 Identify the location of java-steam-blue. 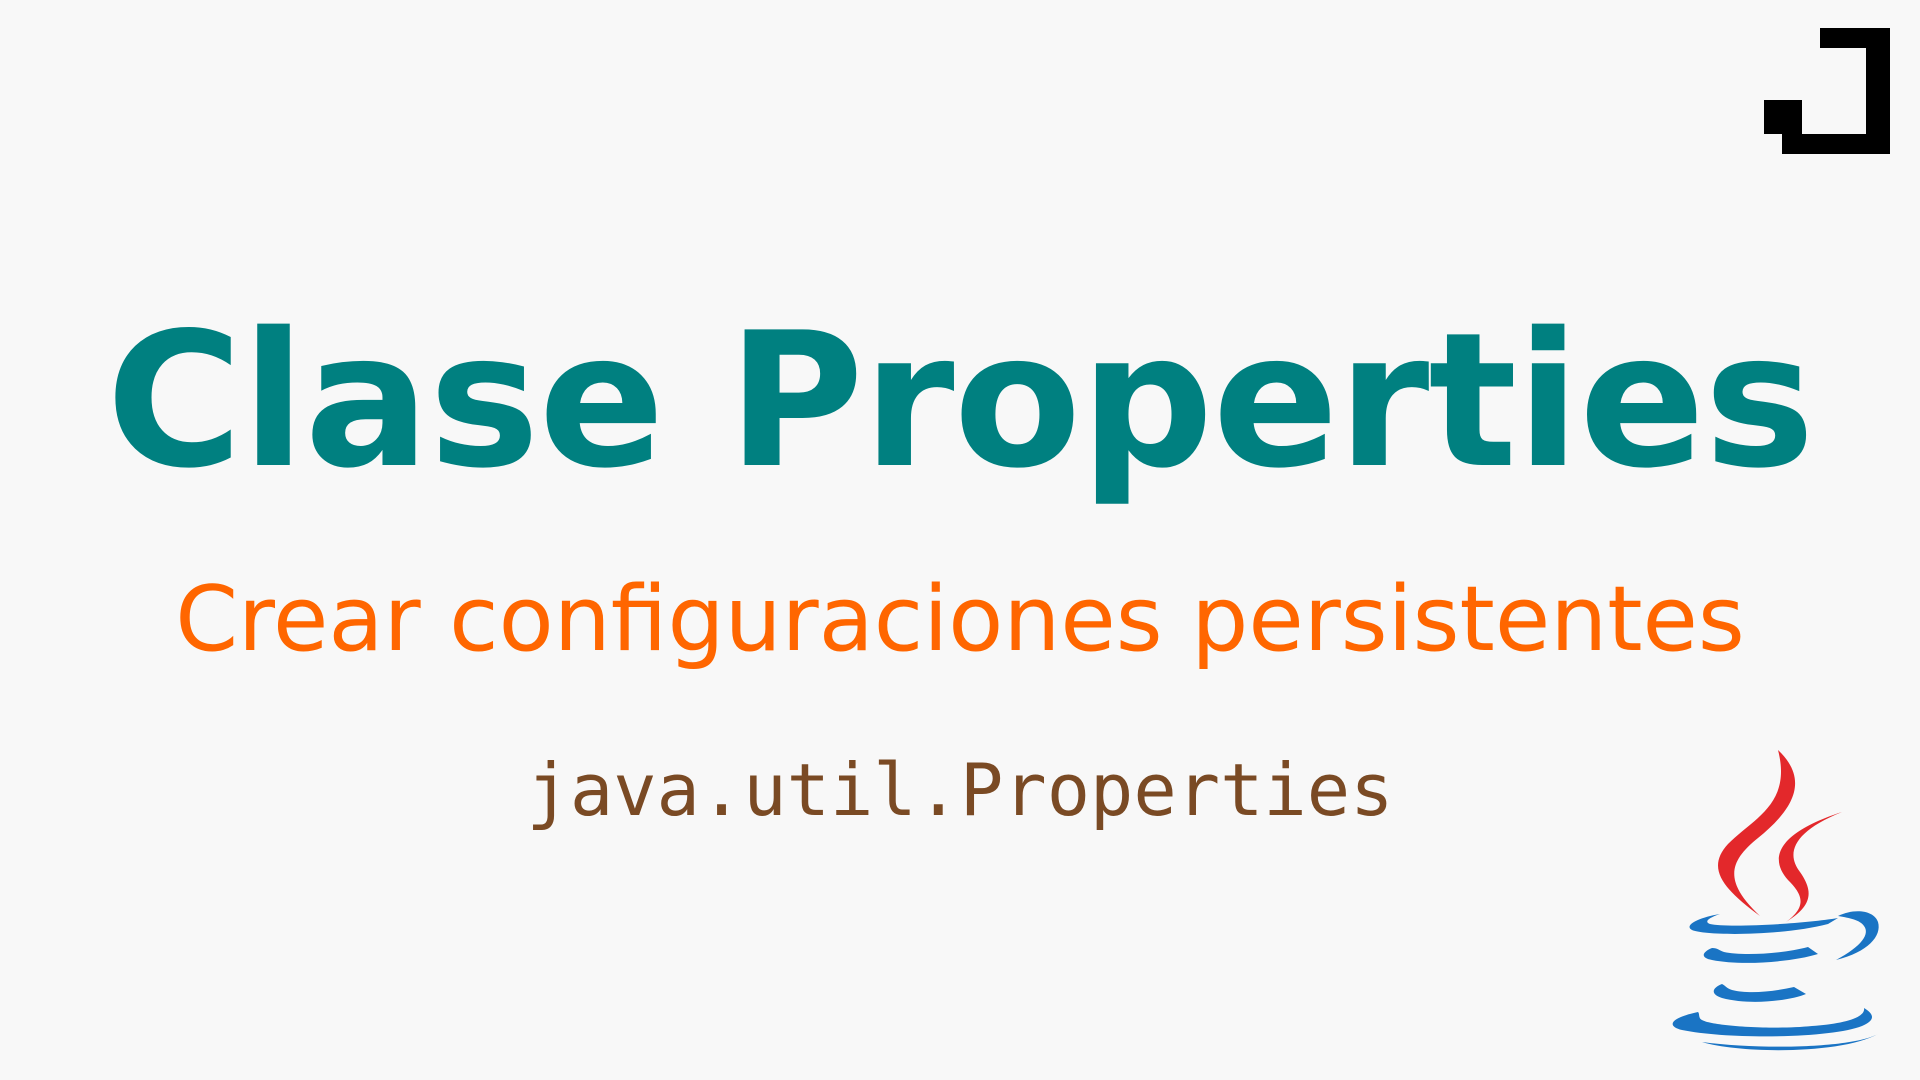
(1757, 833).